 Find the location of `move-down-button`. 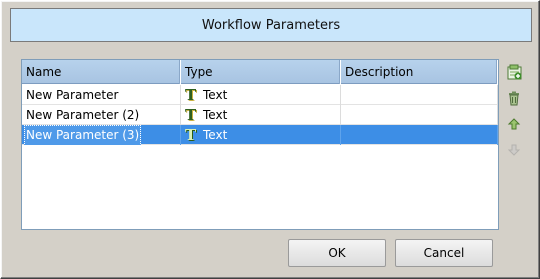

move-down-button is located at coordinates (514, 150).